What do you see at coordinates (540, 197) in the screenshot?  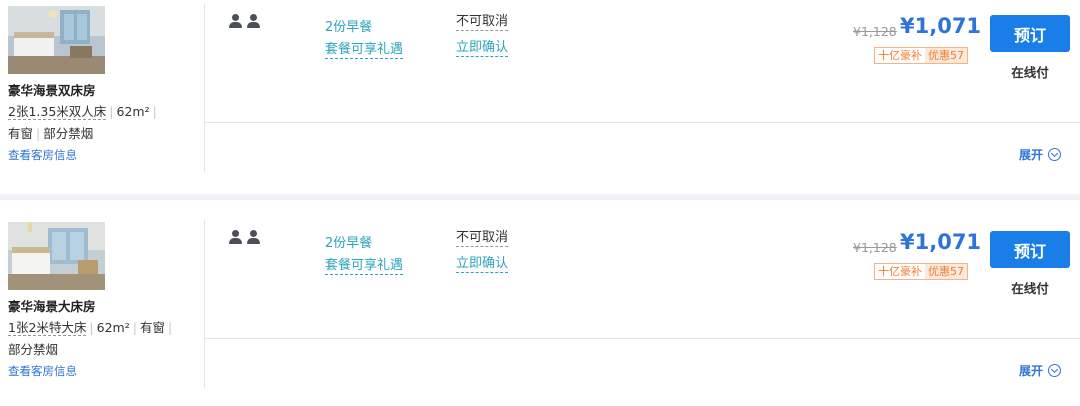 I see `card-separator` at bounding box center [540, 197].